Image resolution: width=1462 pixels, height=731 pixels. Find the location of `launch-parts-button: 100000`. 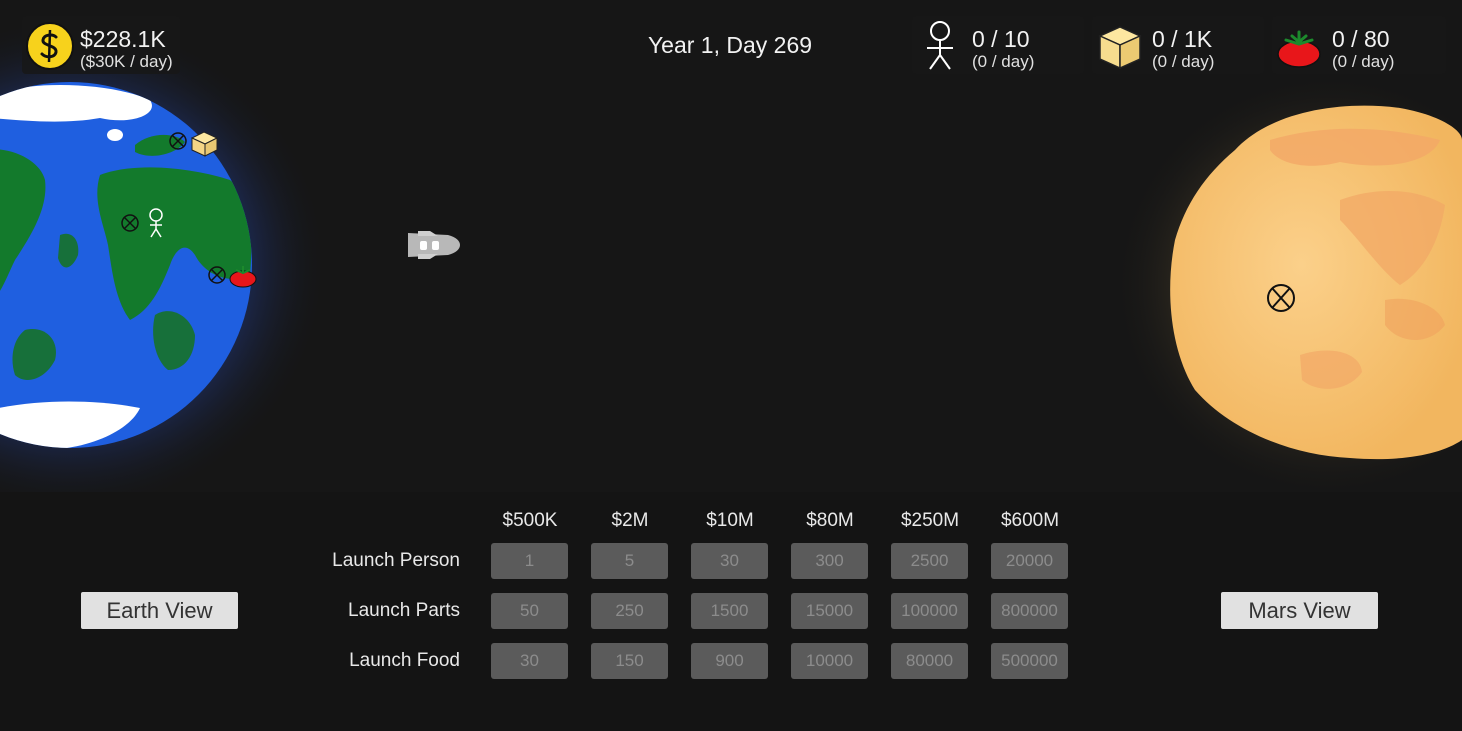

launch-parts-button: 100000 is located at coordinates (929, 611).